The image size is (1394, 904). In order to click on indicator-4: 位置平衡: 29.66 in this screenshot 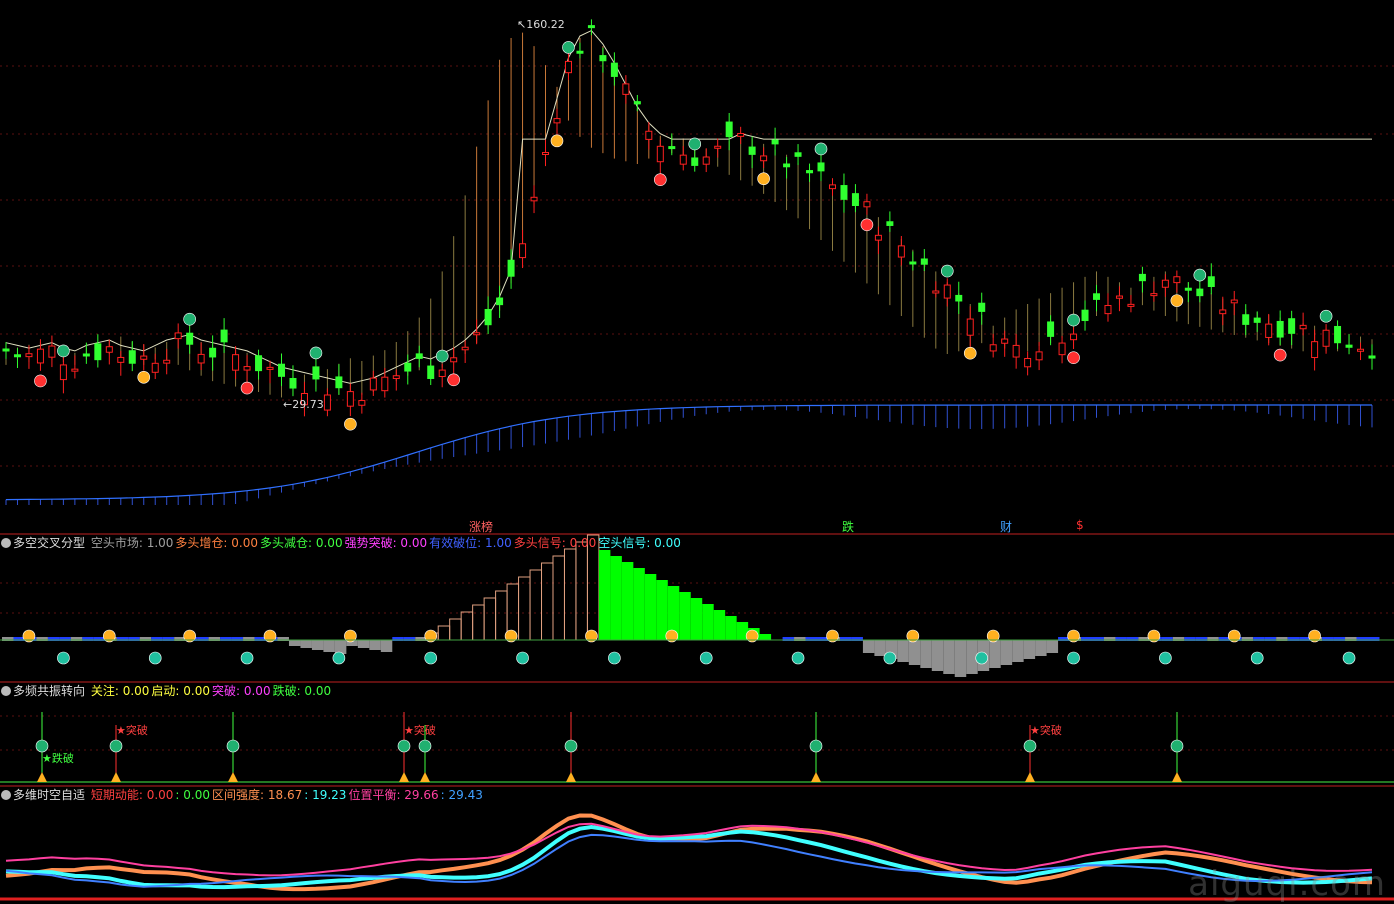, I will do `click(393, 795)`.